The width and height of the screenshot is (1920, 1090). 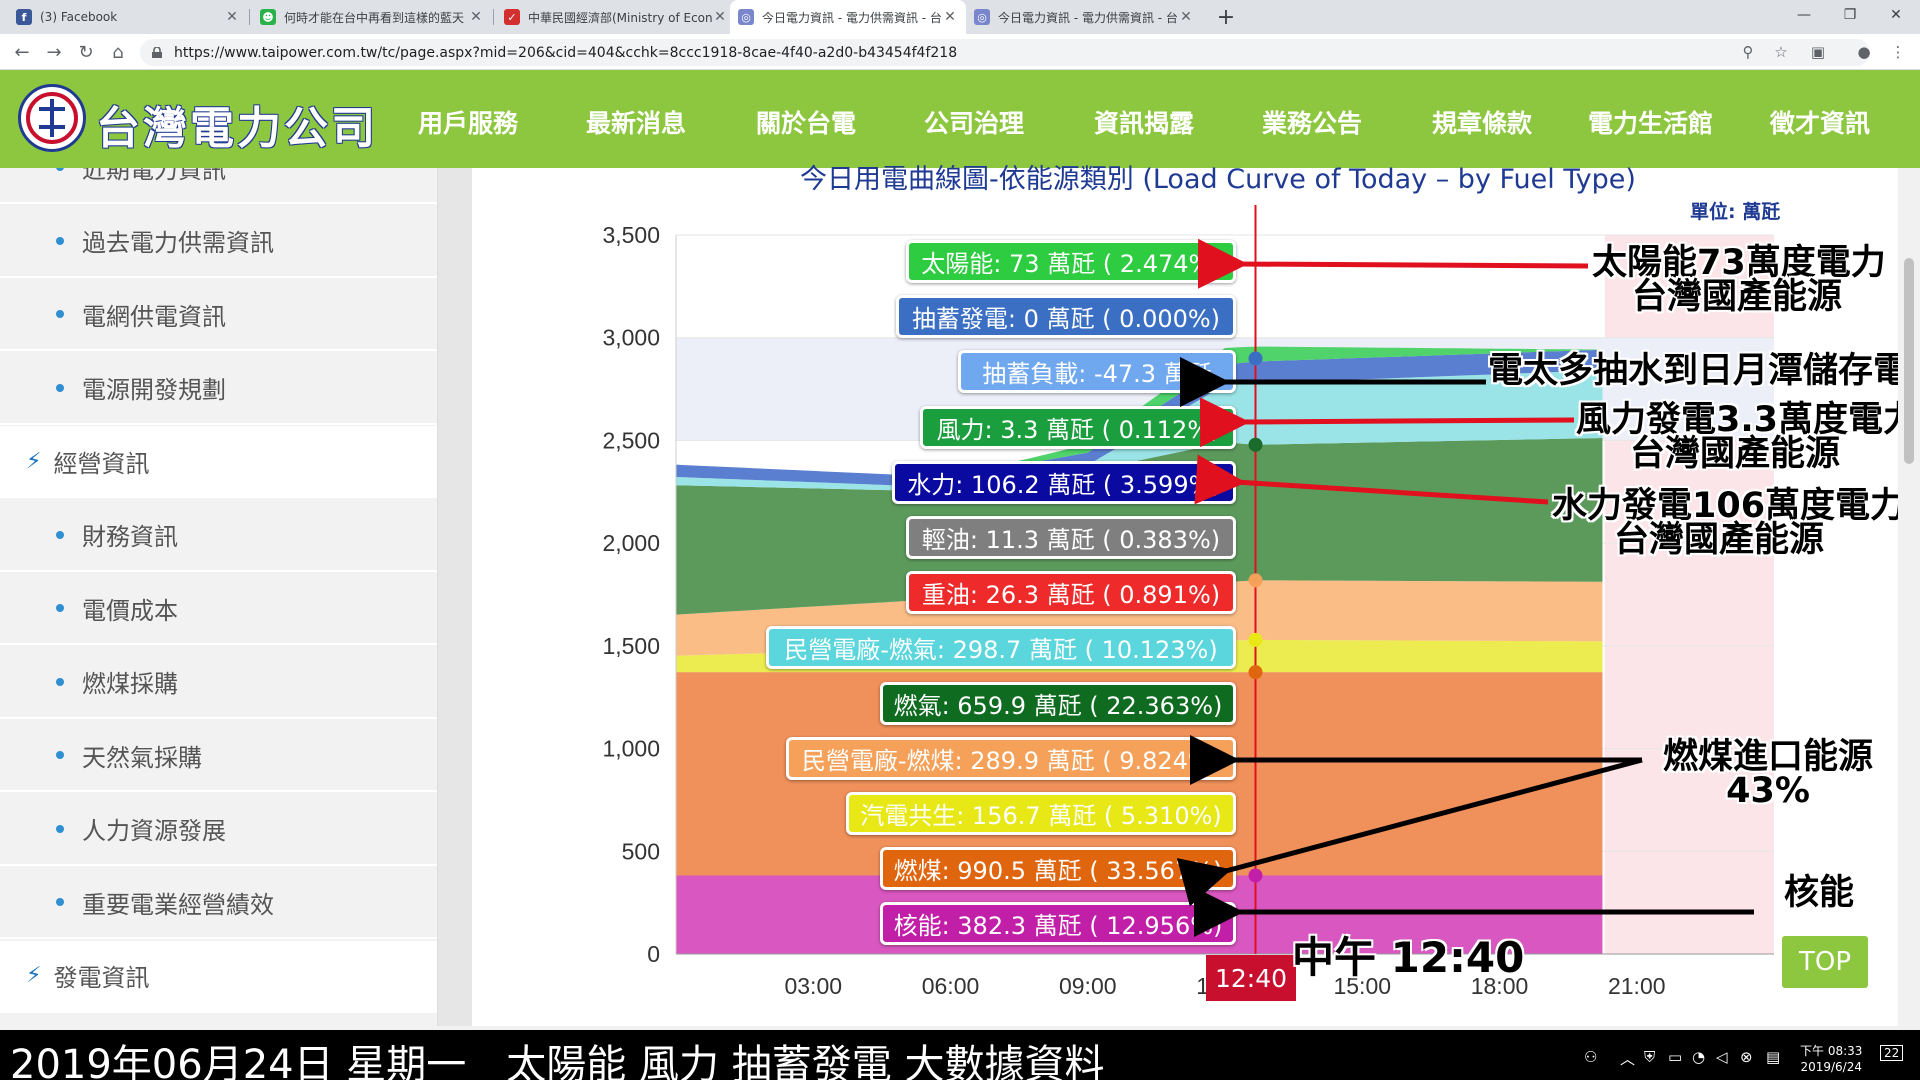 What do you see at coordinates (813, 986) in the screenshot?
I see `x-tick-label: 03:00` at bounding box center [813, 986].